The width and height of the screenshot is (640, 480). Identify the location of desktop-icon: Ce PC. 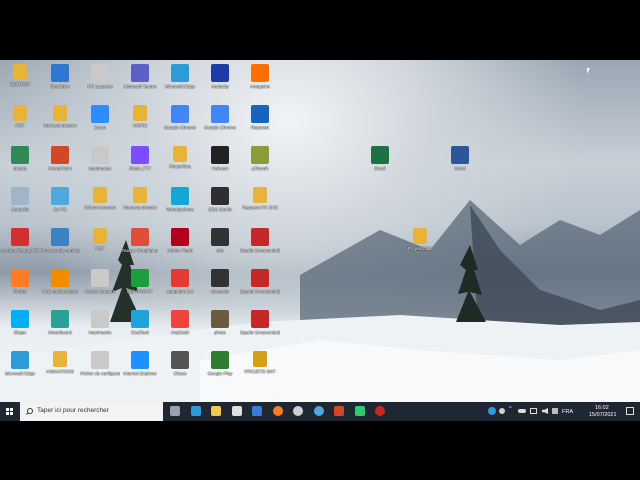
(60, 205).